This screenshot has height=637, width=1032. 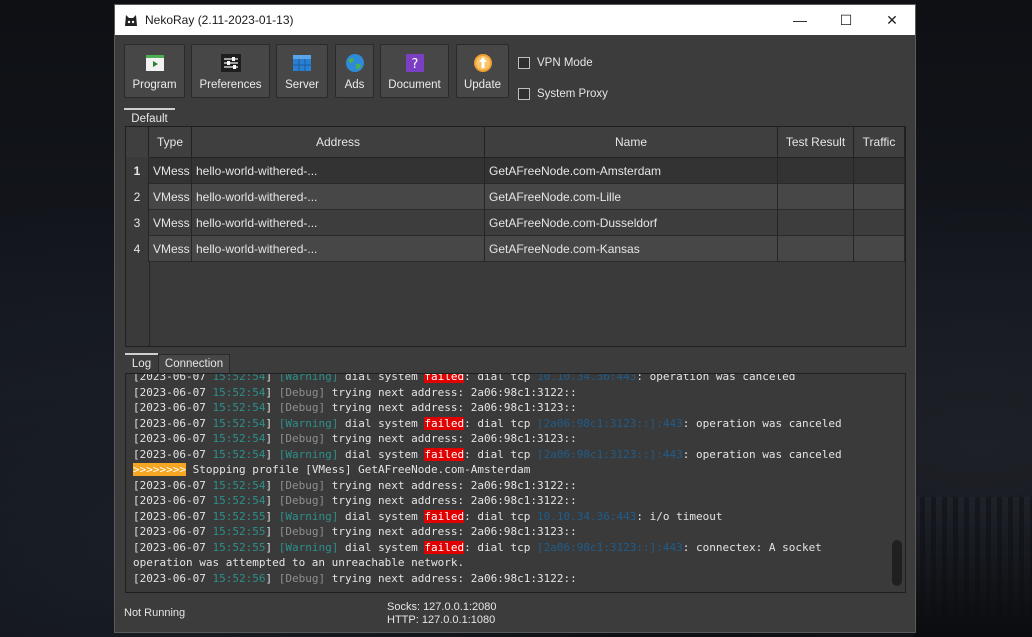 I want to click on cell-name: GetAFreeNode.com-Dusseldorf, so click(x=631, y=223).